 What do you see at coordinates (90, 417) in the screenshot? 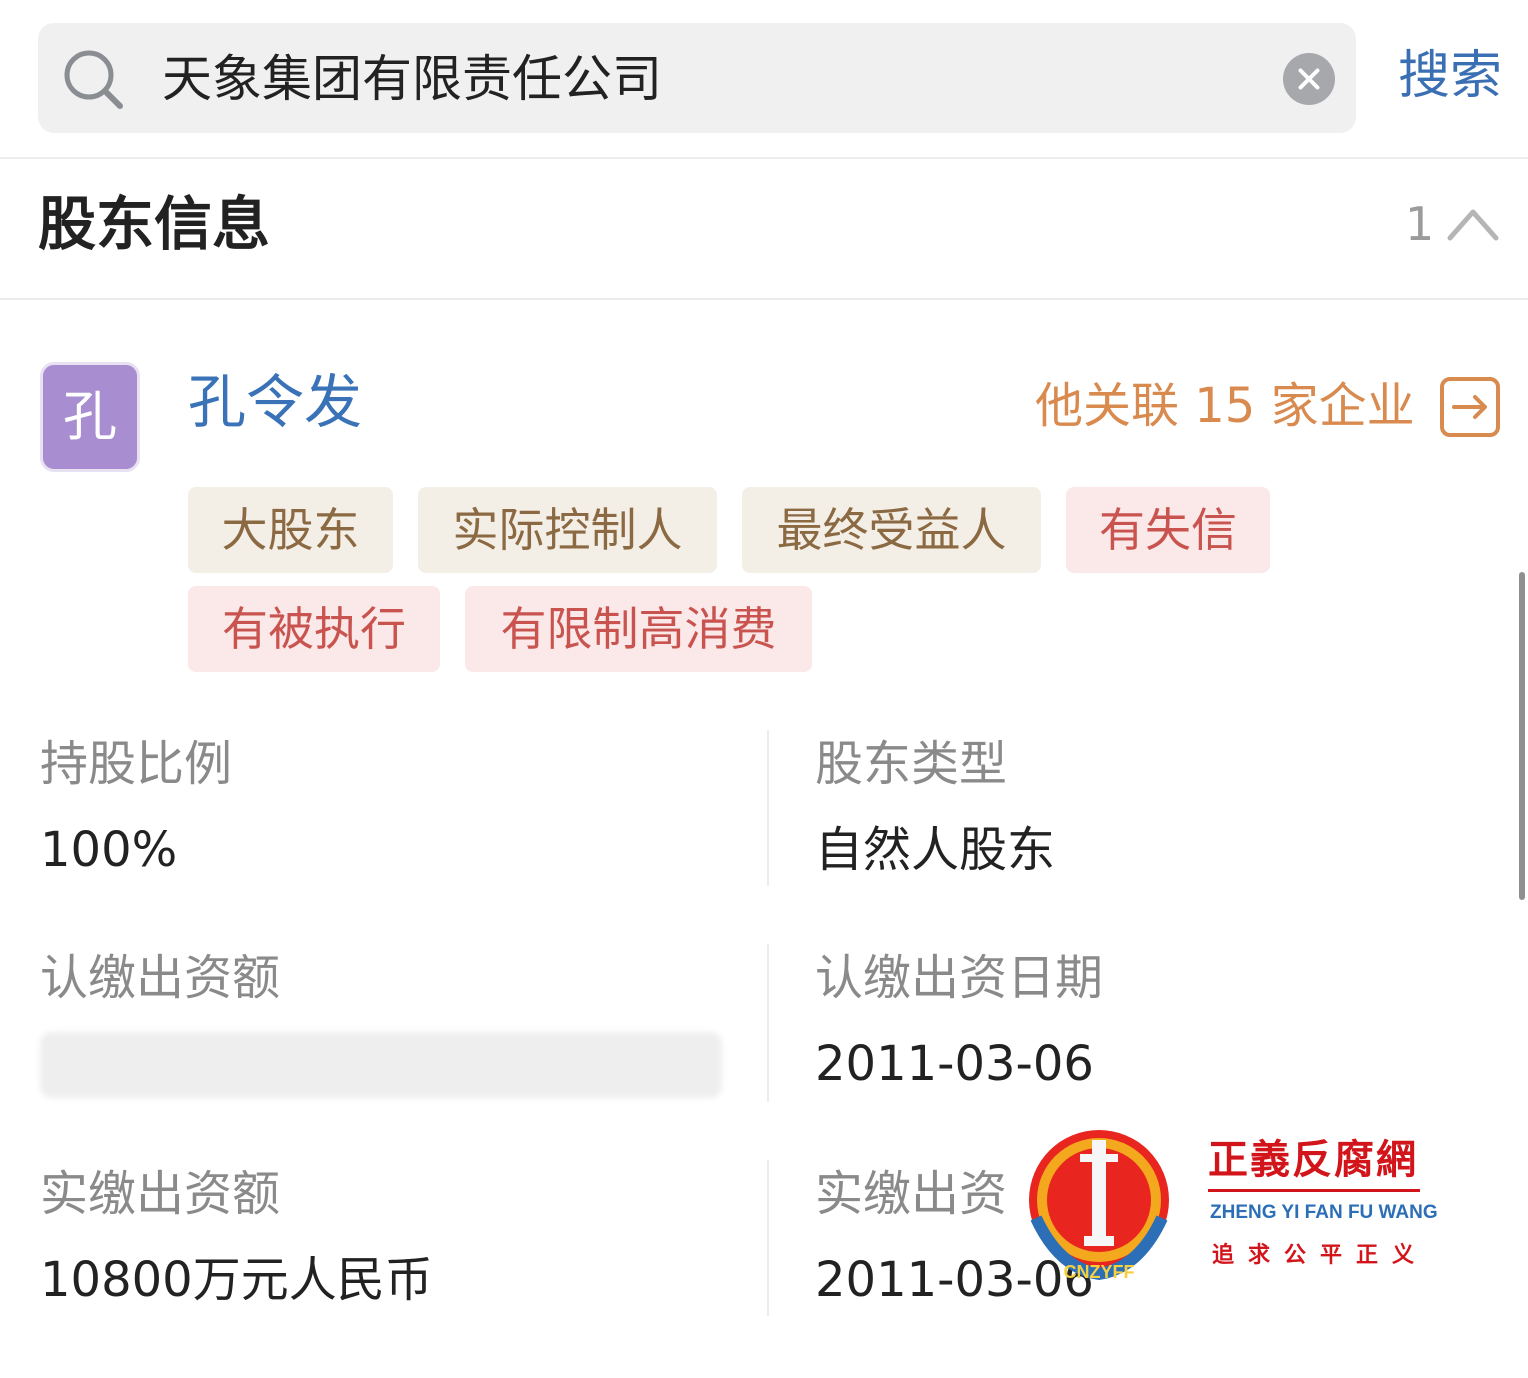
I see `avatar: 孔` at bounding box center [90, 417].